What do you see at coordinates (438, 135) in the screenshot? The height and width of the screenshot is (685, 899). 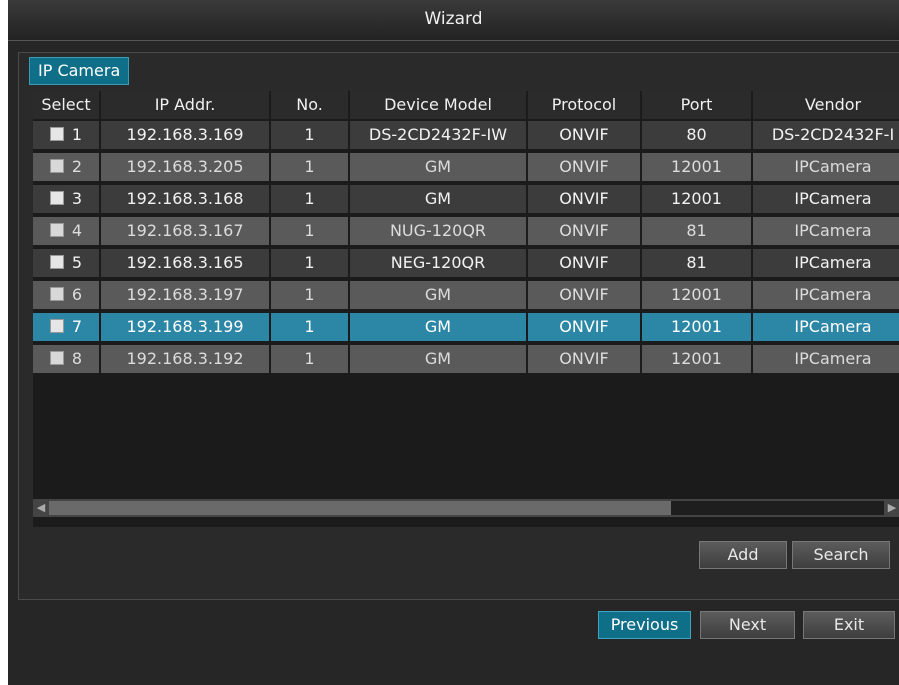 I see `cell-device-model: DS-2CD2432F-IW` at bounding box center [438, 135].